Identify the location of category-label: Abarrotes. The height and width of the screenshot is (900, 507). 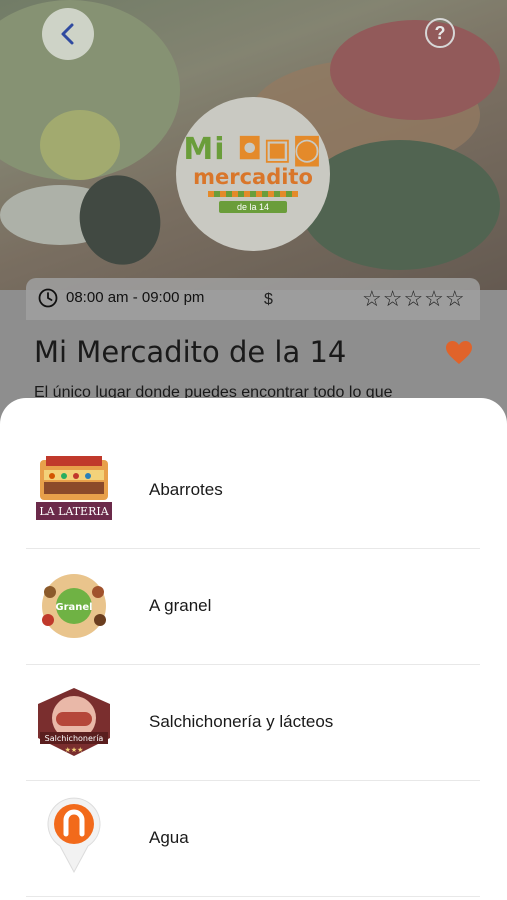
(186, 489).